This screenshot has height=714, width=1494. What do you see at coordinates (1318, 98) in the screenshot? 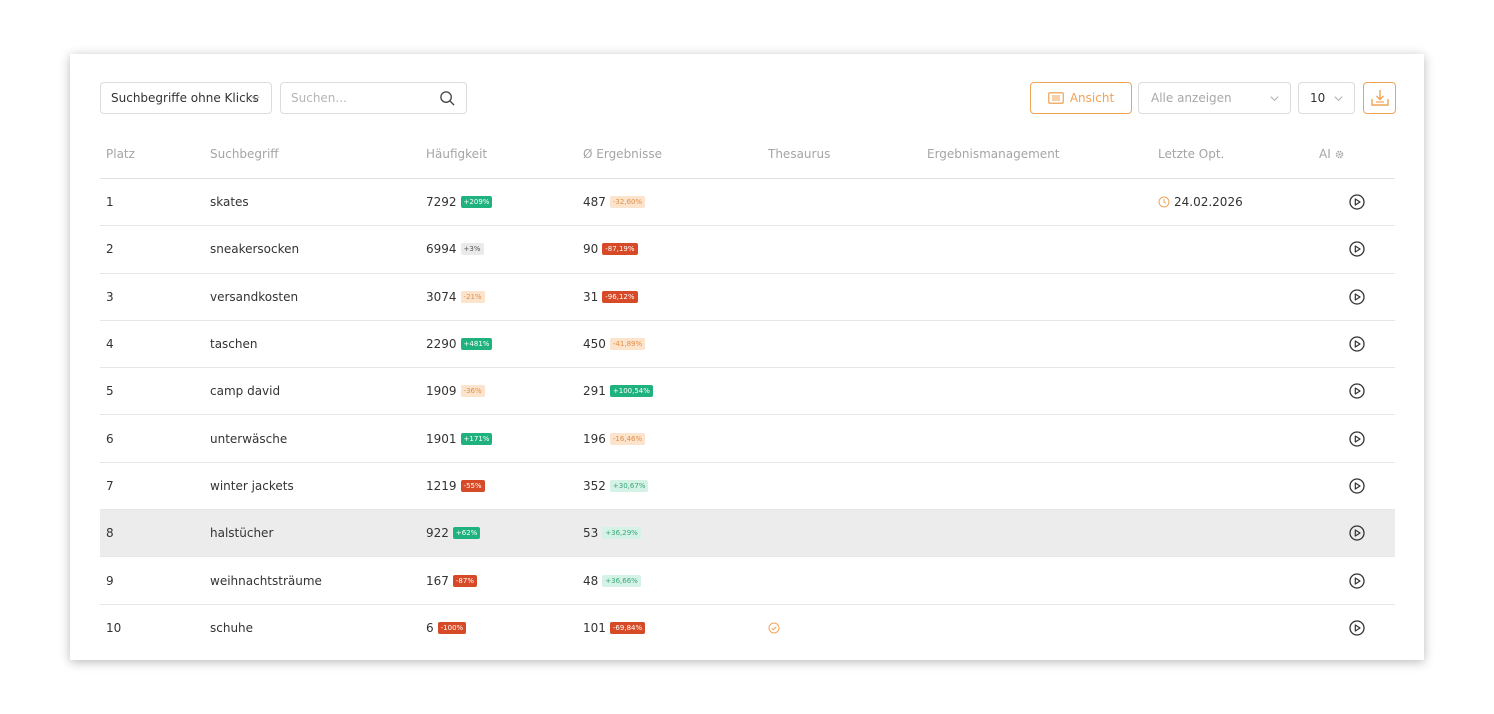
I see `rows-per-page-value: 10` at bounding box center [1318, 98].